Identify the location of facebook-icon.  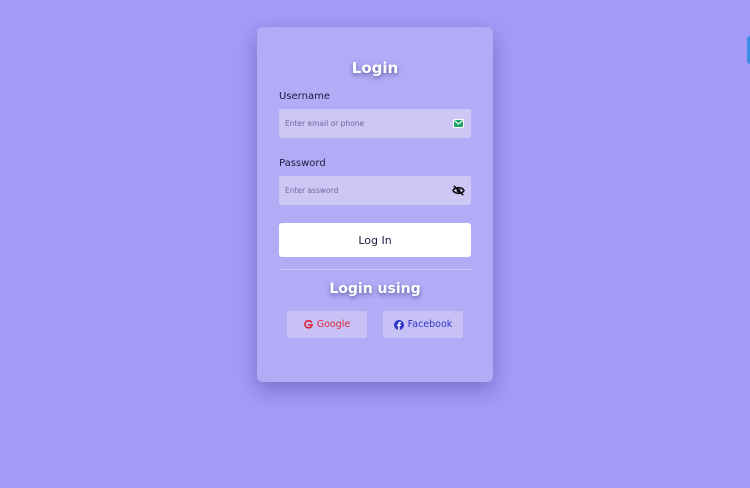
(398, 324).